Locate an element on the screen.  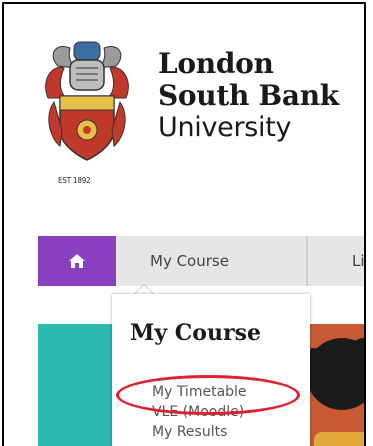
university-name-line1: London is located at coordinates (216, 63).